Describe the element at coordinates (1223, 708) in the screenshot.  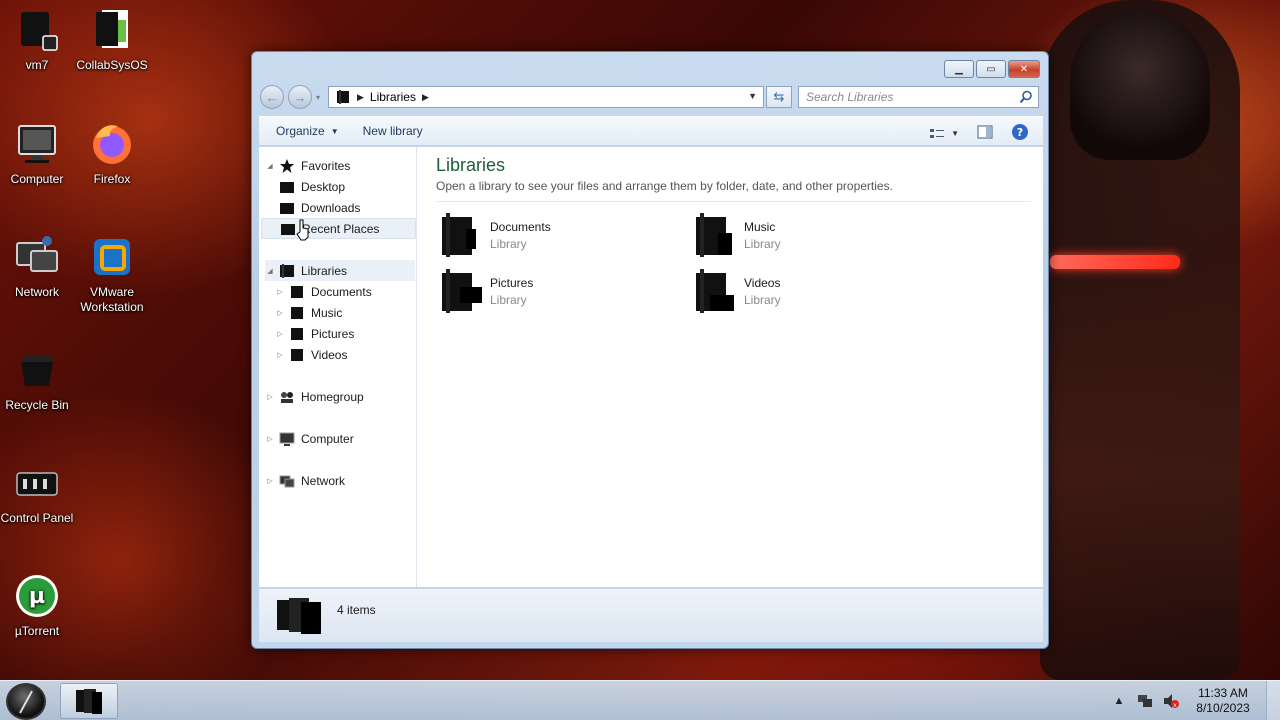
I see `clock-date: 8/10/2023` at that location.